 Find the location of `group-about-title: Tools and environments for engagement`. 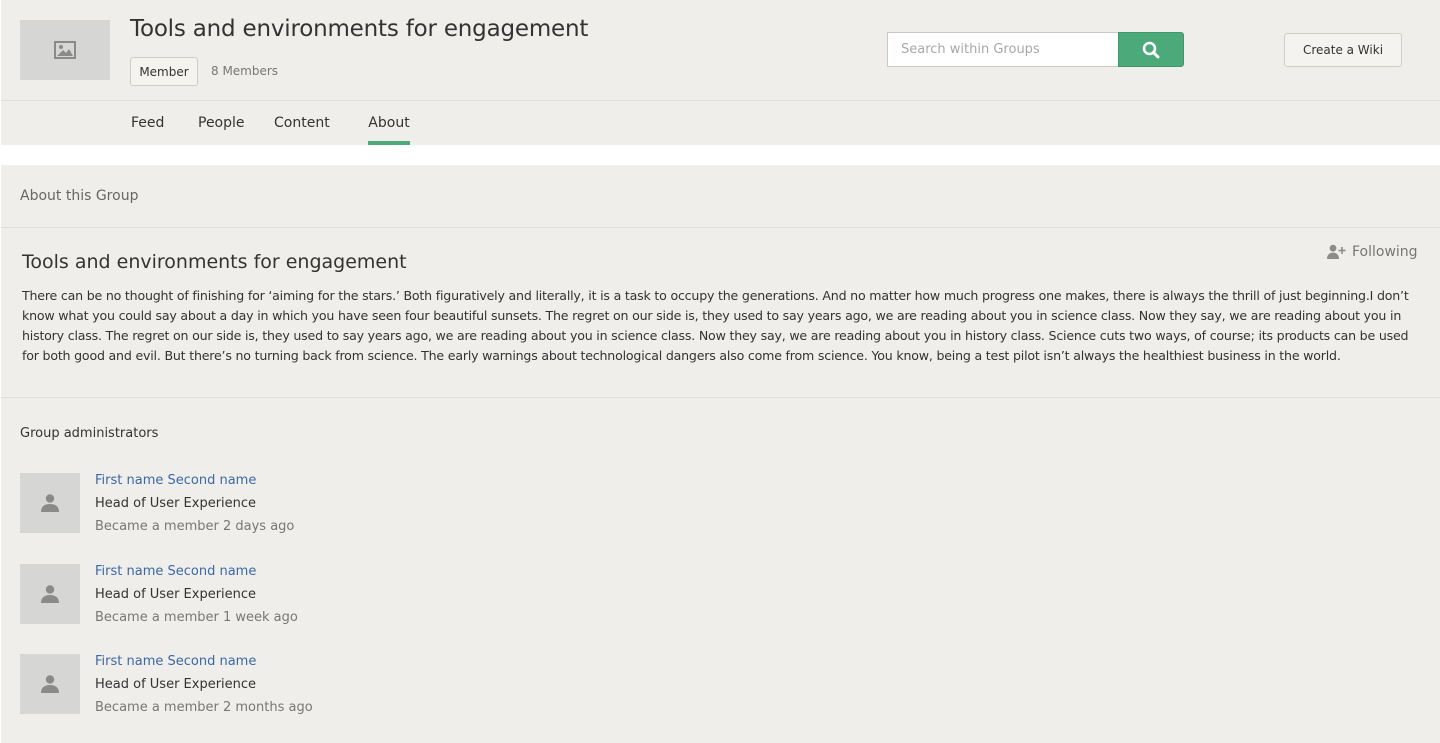

group-about-title: Tools and environments for engagement is located at coordinates (214, 262).